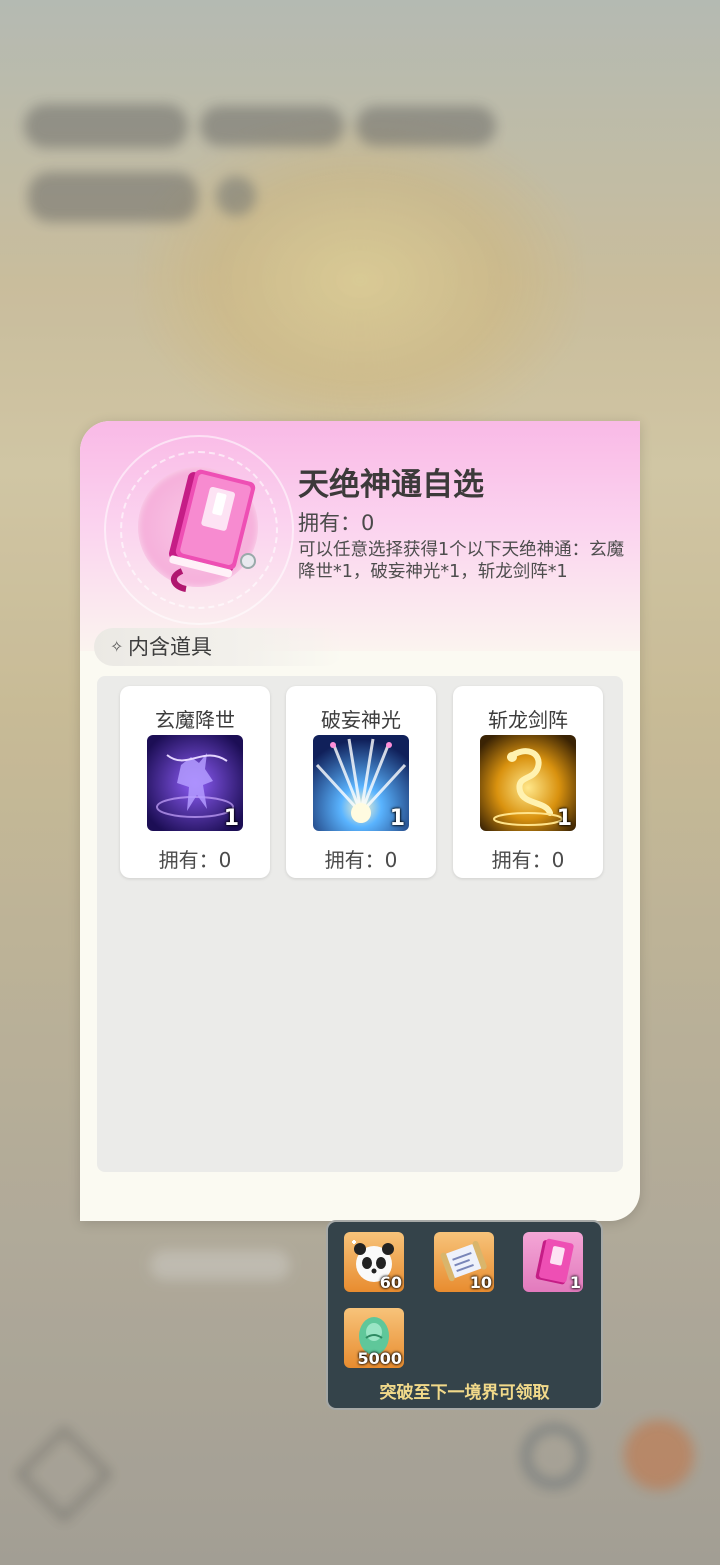 Image resolution: width=720 pixels, height=1565 pixels. Describe the element at coordinates (170, 647) in the screenshot. I see `contents-section-label: 内含道具` at that location.